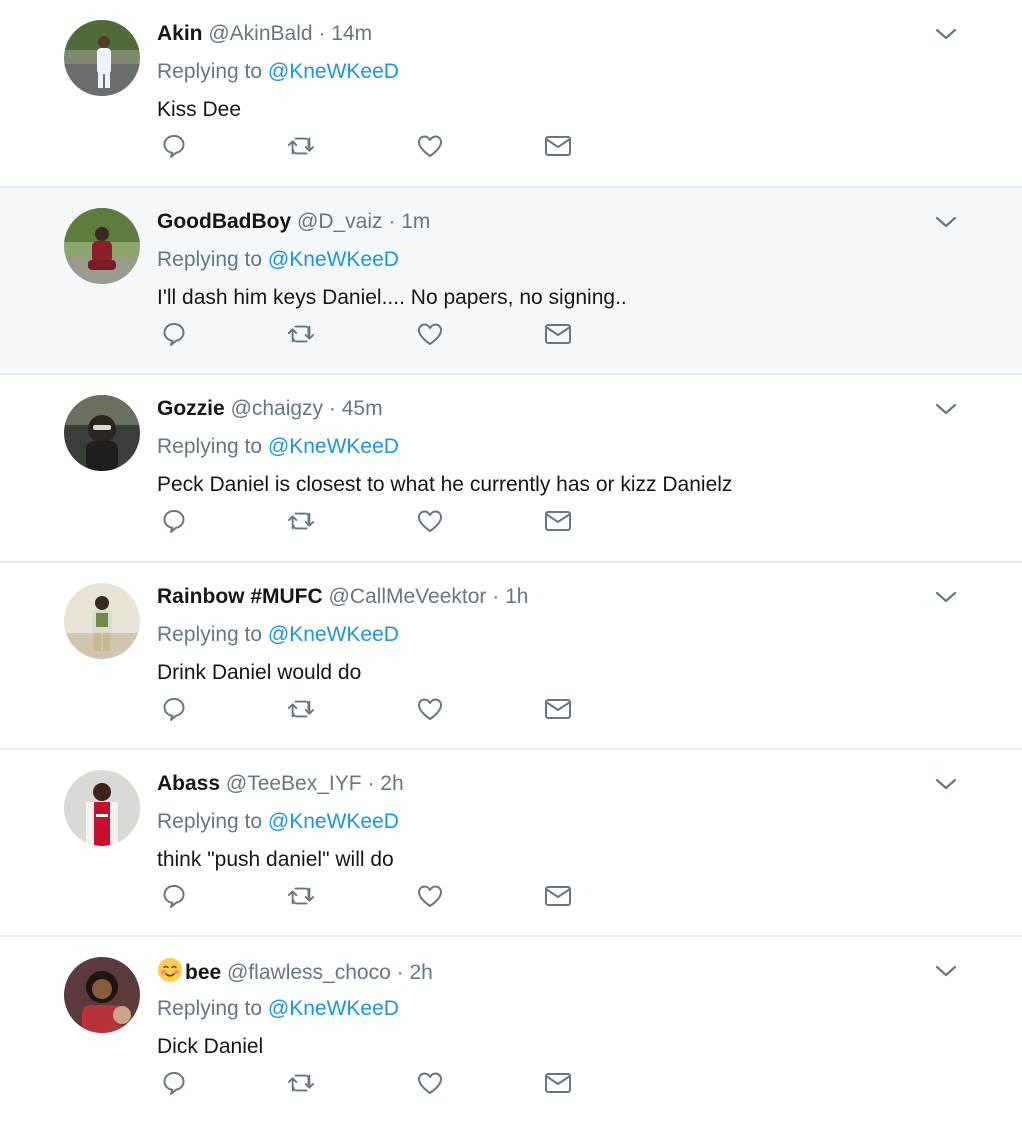 Image resolution: width=1022 pixels, height=1122 pixels. I want to click on timestamp: 45m, so click(362, 408).